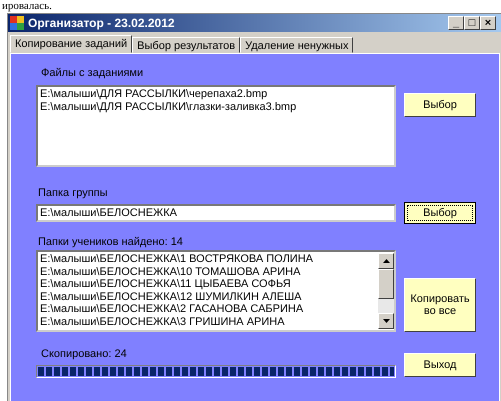 The height and width of the screenshot is (401, 501). Describe the element at coordinates (71, 44) in the screenshot. I see `tab: Копирование заданий` at that location.